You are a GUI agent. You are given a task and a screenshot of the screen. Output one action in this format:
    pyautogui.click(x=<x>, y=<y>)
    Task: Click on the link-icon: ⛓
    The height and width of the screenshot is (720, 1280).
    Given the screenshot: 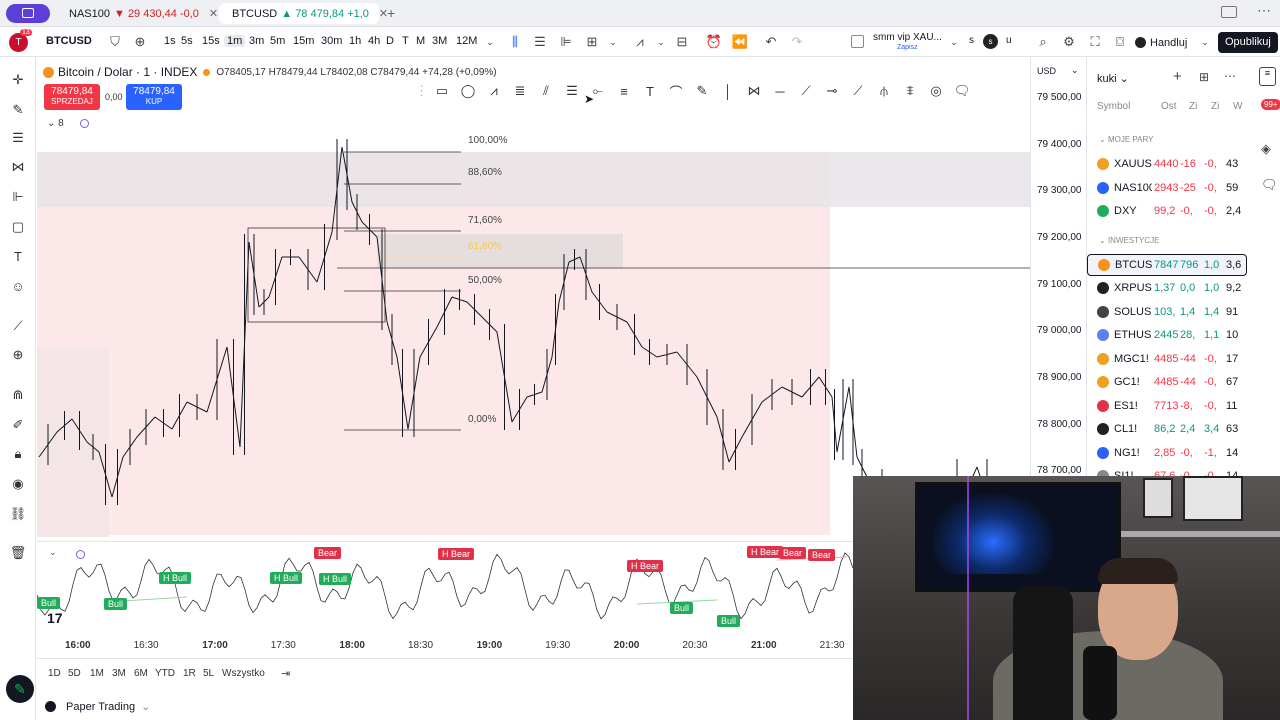 What is the action you would take?
    pyautogui.click(x=18, y=514)
    